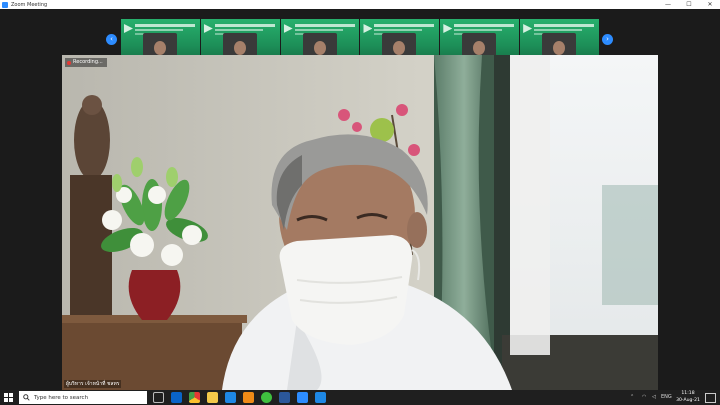 The image size is (720, 405). I want to click on app-icon, so click(248, 397).